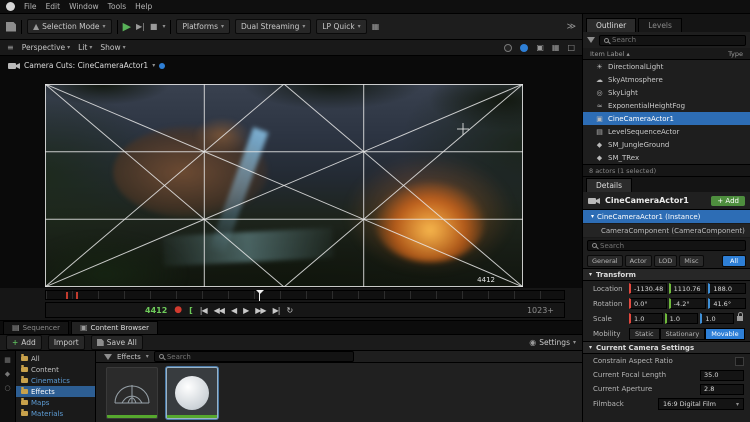 The image size is (750, 422). What do you see at coordinates (129, 357) in the screenshot?
I see `breadcrumb: Effects` at bounding box center [129, 357].